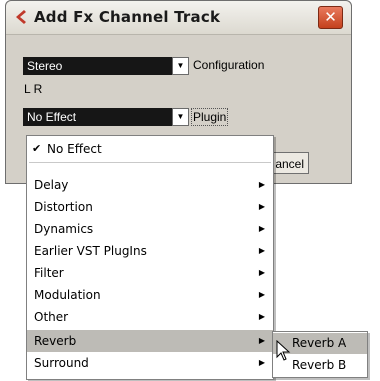 The height and width of the screenshot is (381, 380). I want to click on menu-item-label: Other, so click(51, 317).